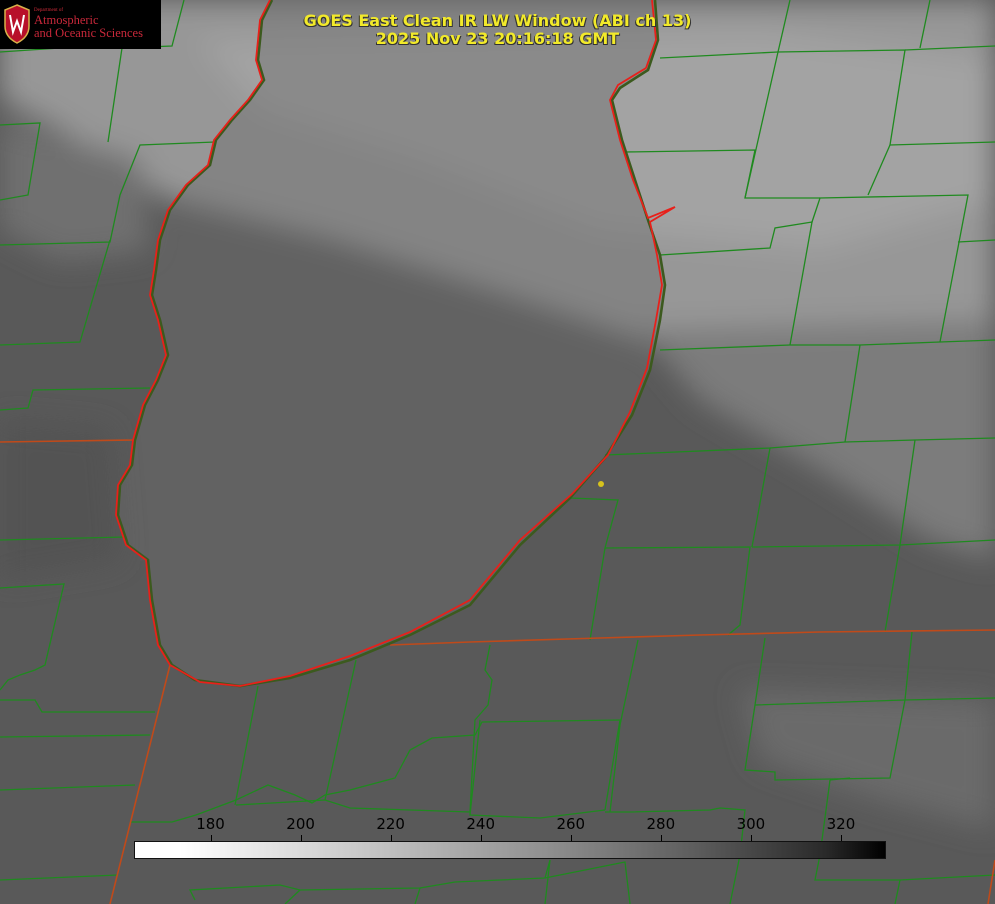 The image size is (995, 904). What do you see at coordinates (751, 824) in the screenshot?
I see `colorbar-tick-label: 300` at bounding box center [751, 824].